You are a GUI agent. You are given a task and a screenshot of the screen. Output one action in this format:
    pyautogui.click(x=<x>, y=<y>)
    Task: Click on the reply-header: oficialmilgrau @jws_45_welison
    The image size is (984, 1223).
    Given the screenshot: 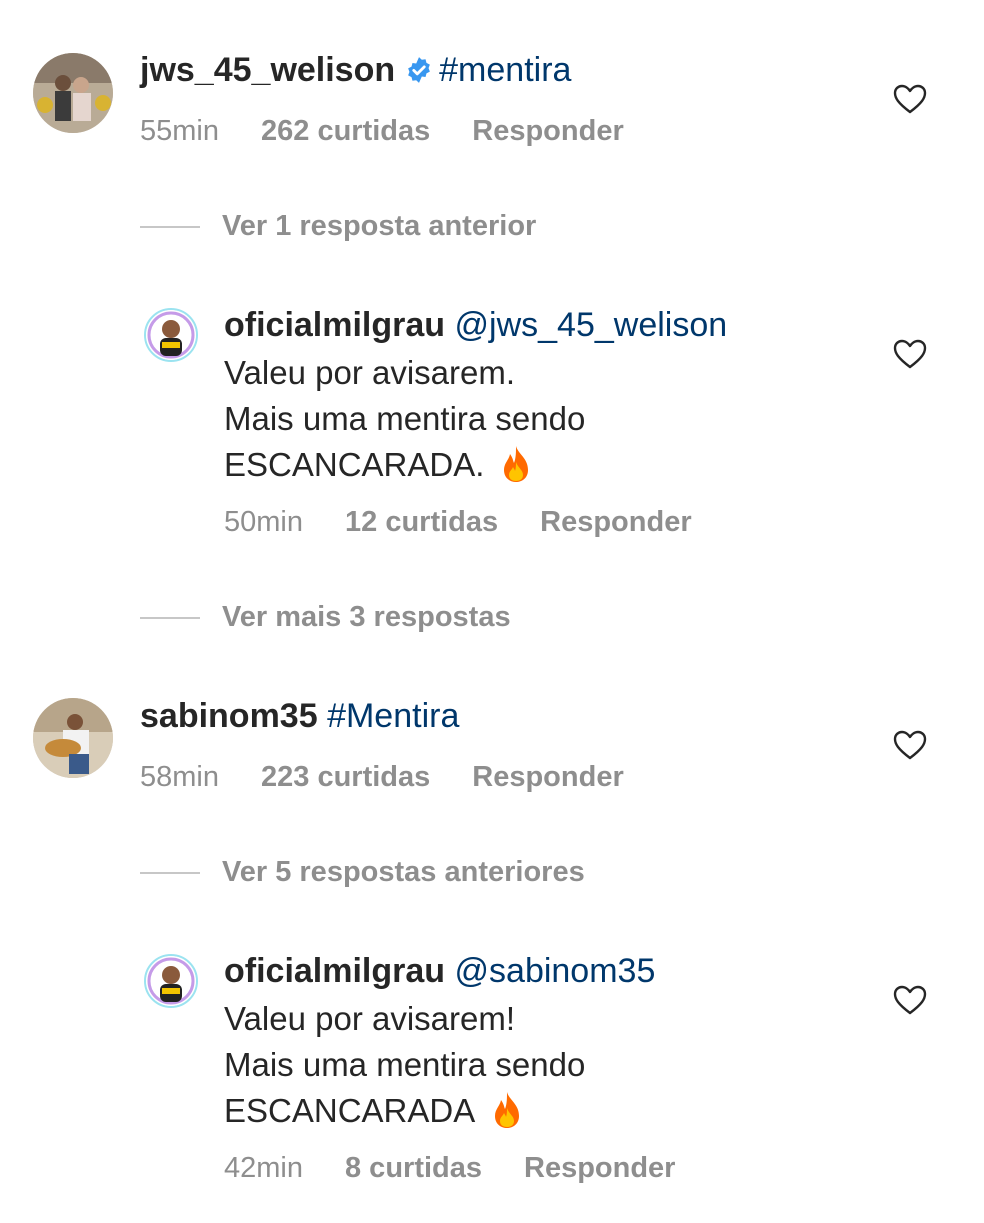 What is the action you would take?
    pyautogui.click(x=475, y=325)
    